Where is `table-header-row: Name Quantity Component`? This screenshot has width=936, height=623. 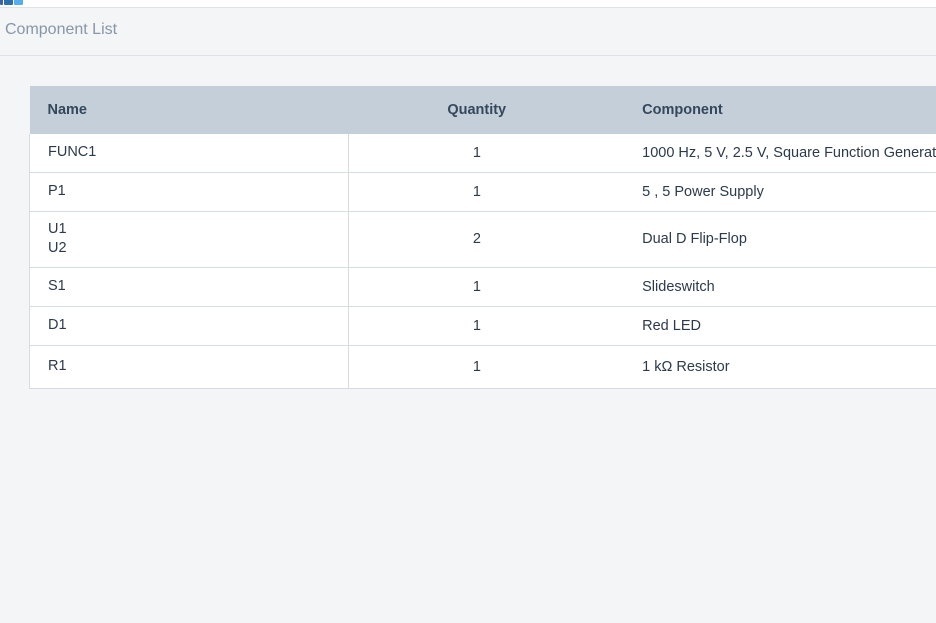
table-header-row: Name Quantity Component is located at coordinates (482, 110).